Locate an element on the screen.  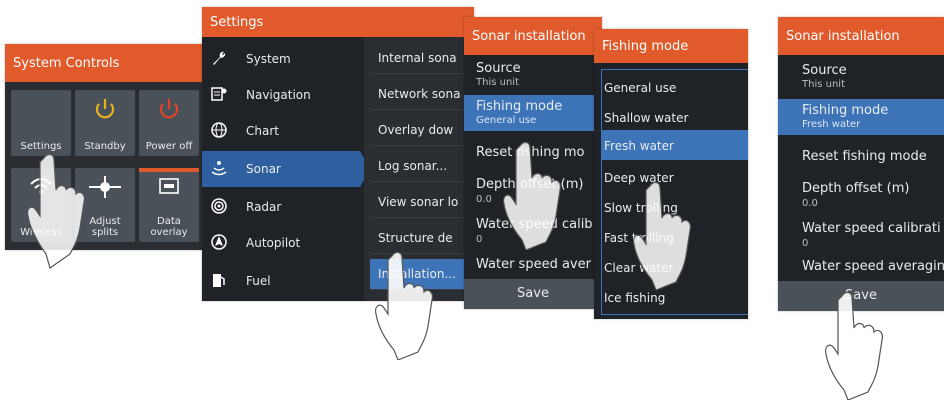
menu-item-label: Overlay dow is located at coordinates (416, 130).